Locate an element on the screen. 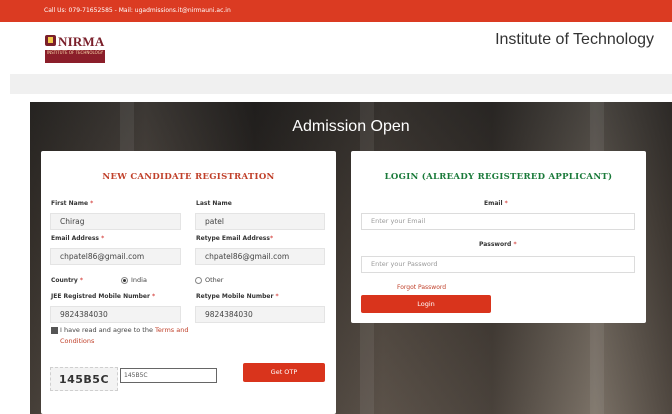  radio-empty-icon is located at coordinates (198, 280).